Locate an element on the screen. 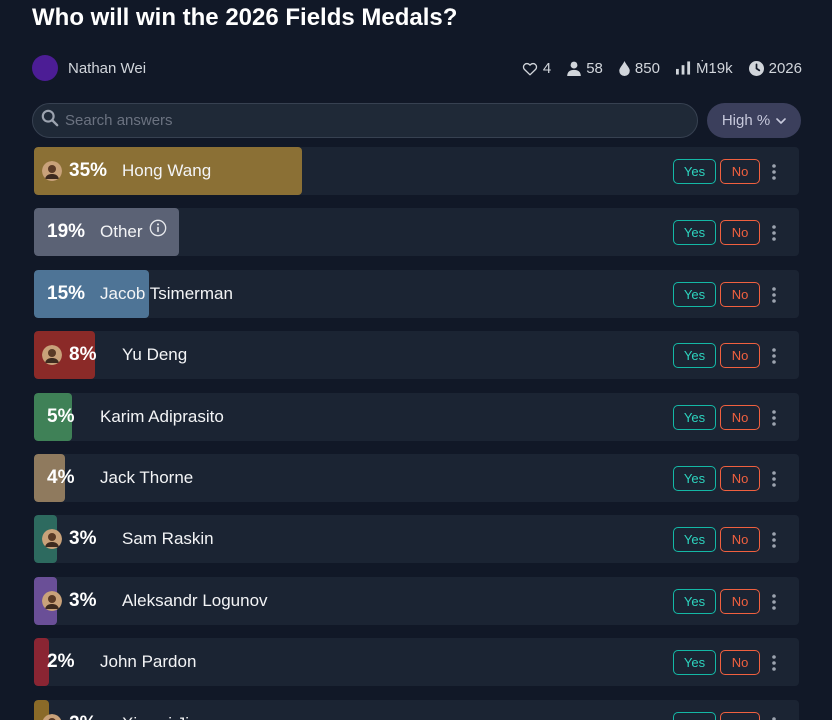 This screenshot has width=832, height=720. answer-name-text: Hong Wang is located at coordinates (167, 170).